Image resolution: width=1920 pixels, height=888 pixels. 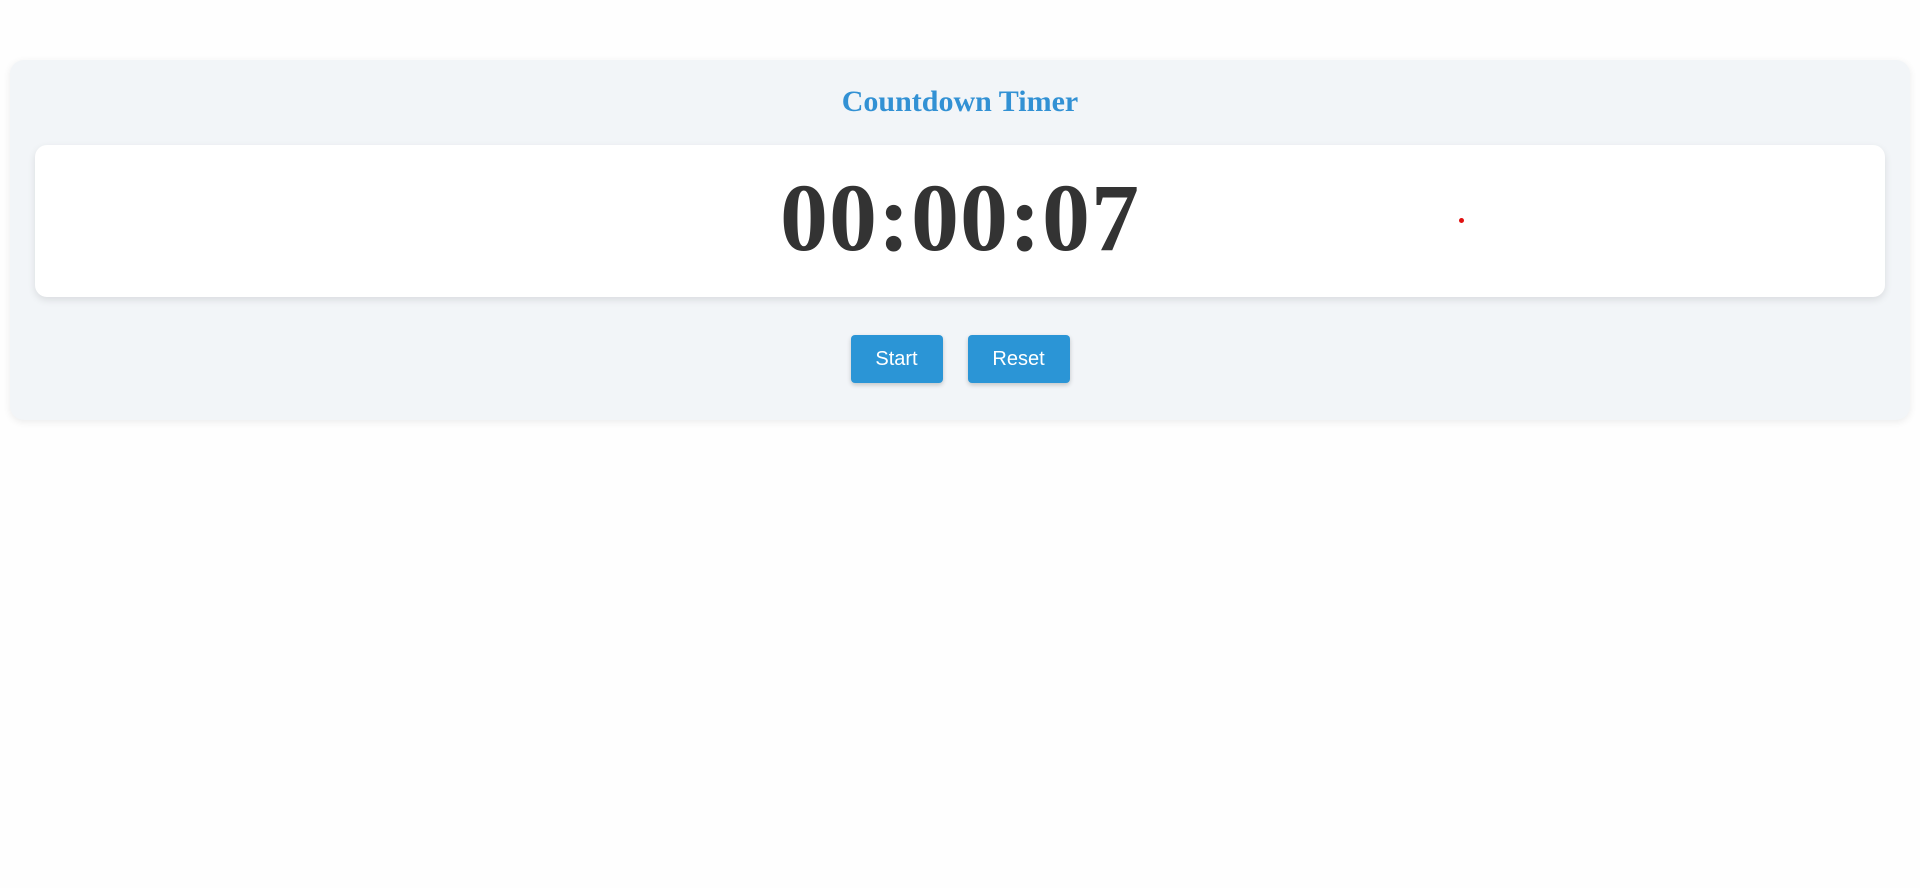 What do you see at coordinates (960, 101) in the screenshot?
I see `page-title: Countdown Timer` at bounding box center [960, 101].